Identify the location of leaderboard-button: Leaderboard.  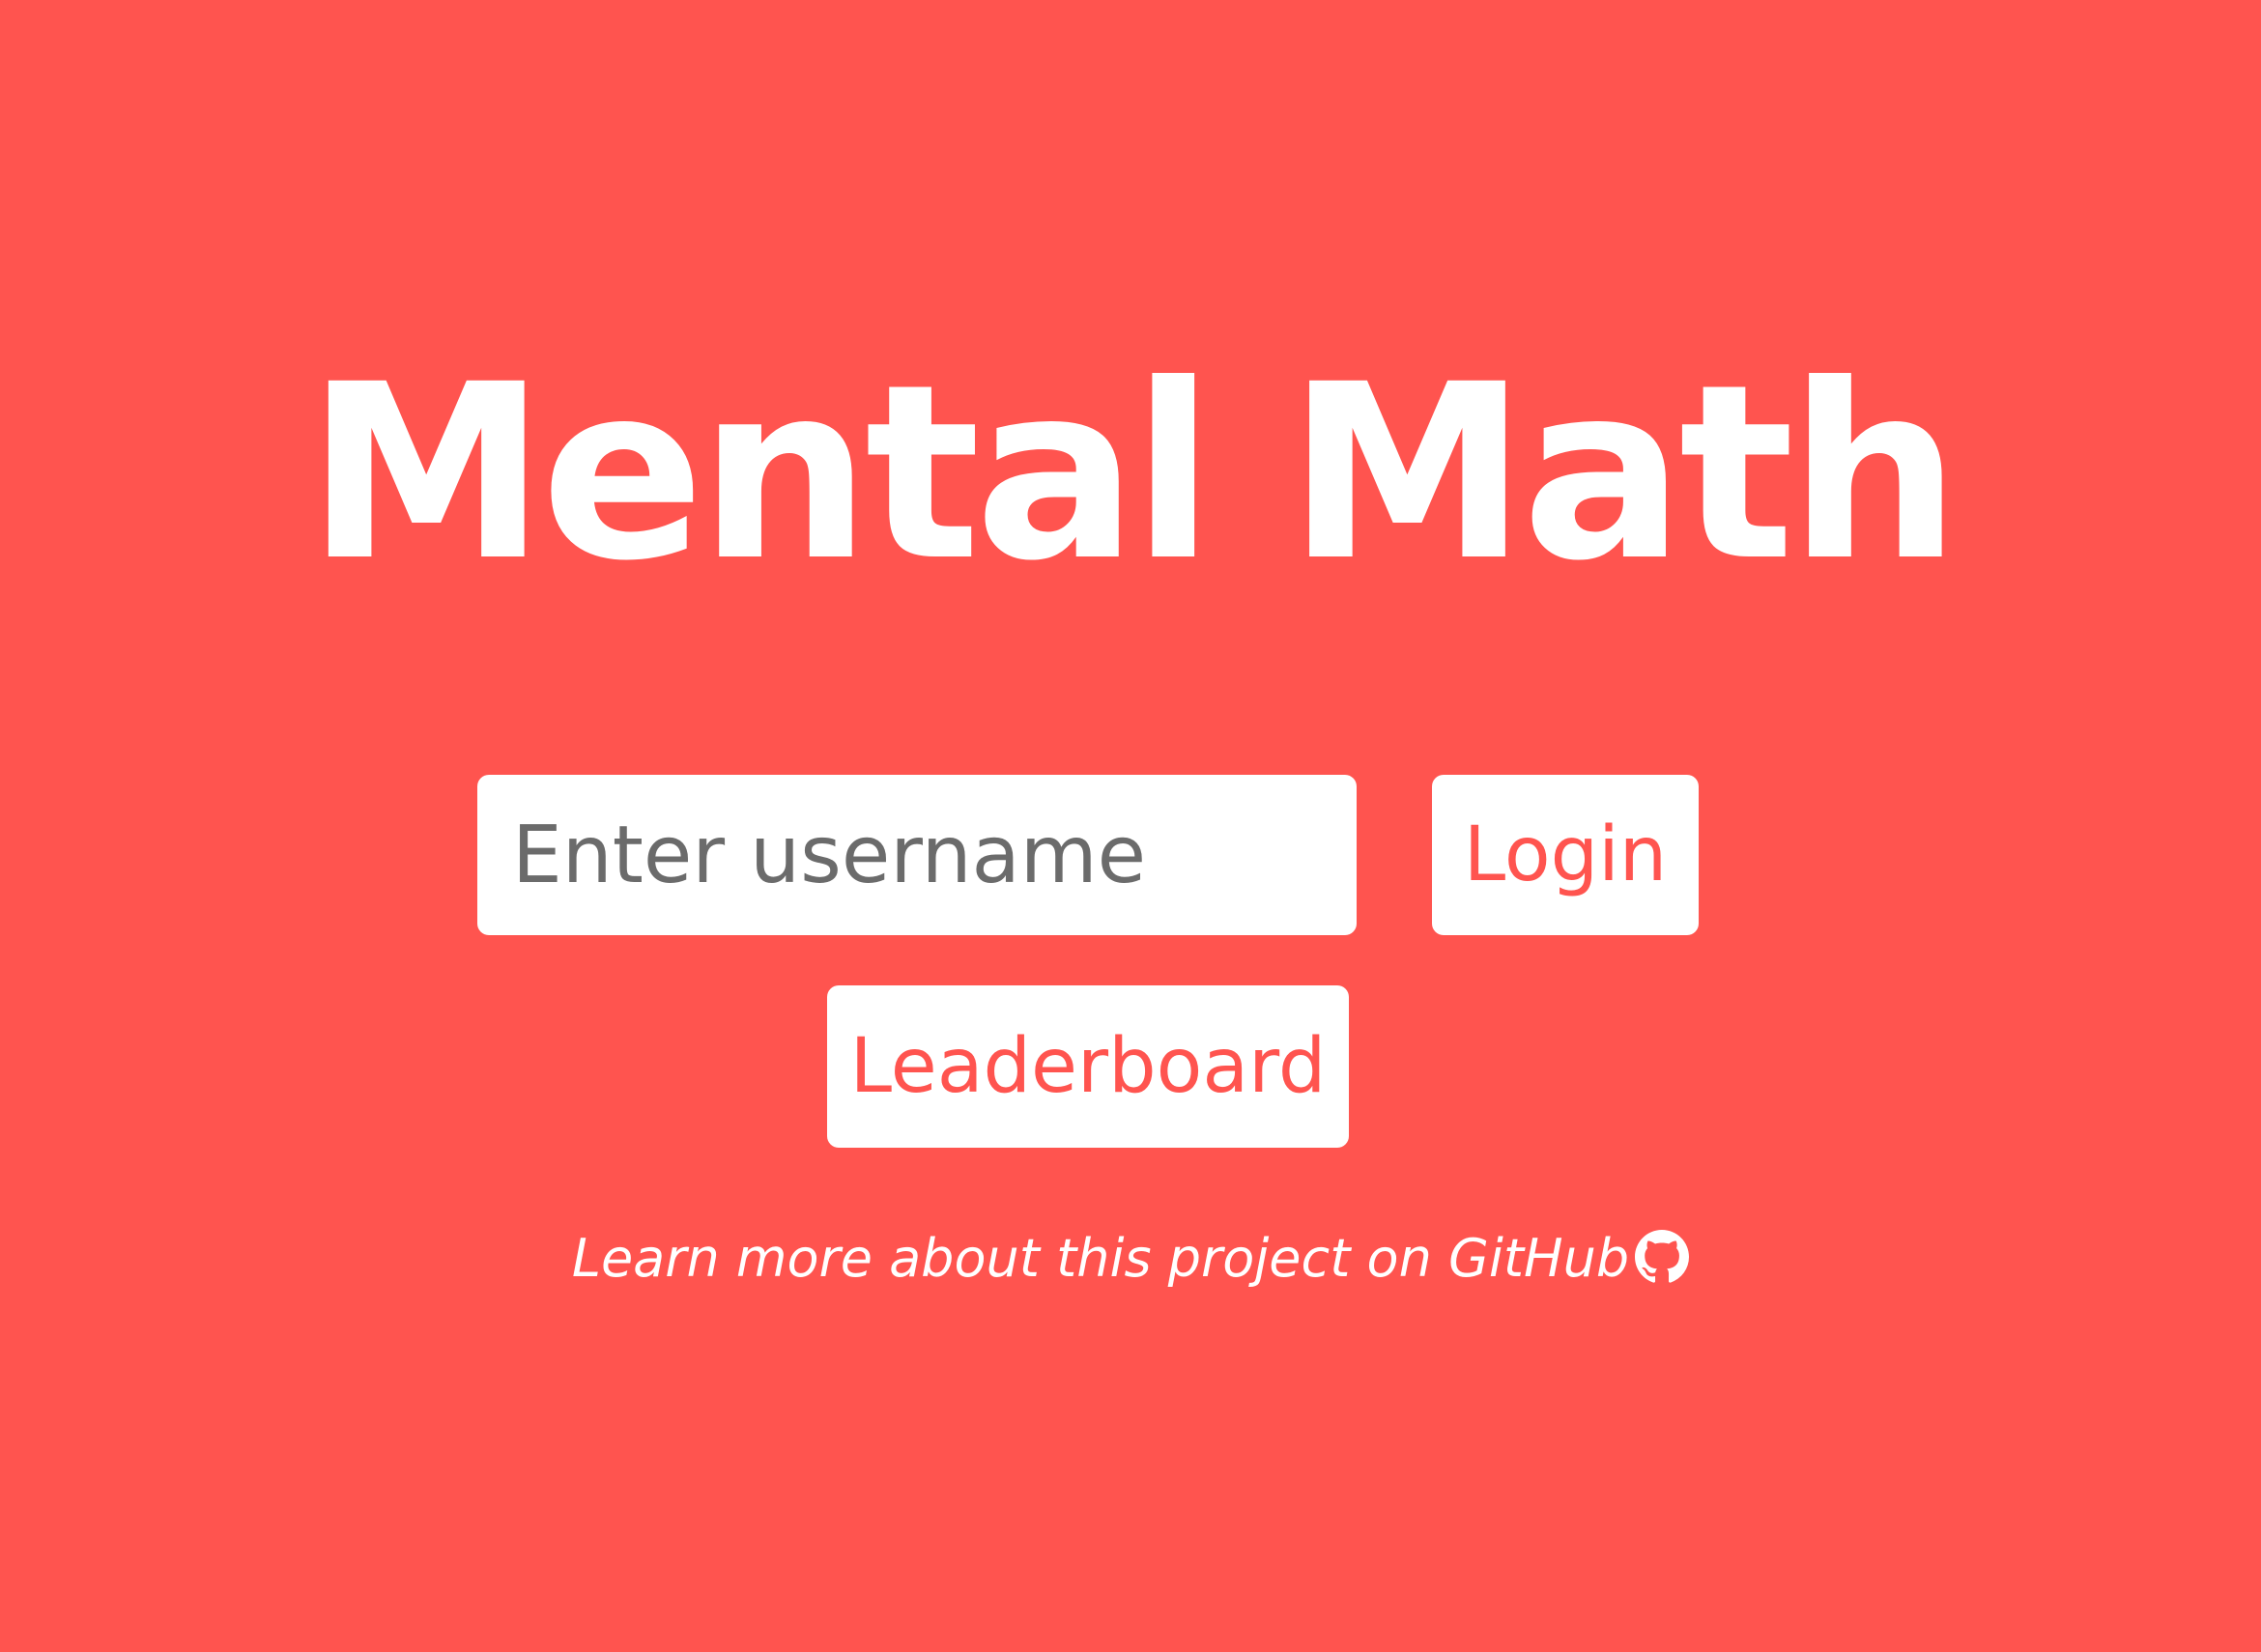
(1088, 1066).